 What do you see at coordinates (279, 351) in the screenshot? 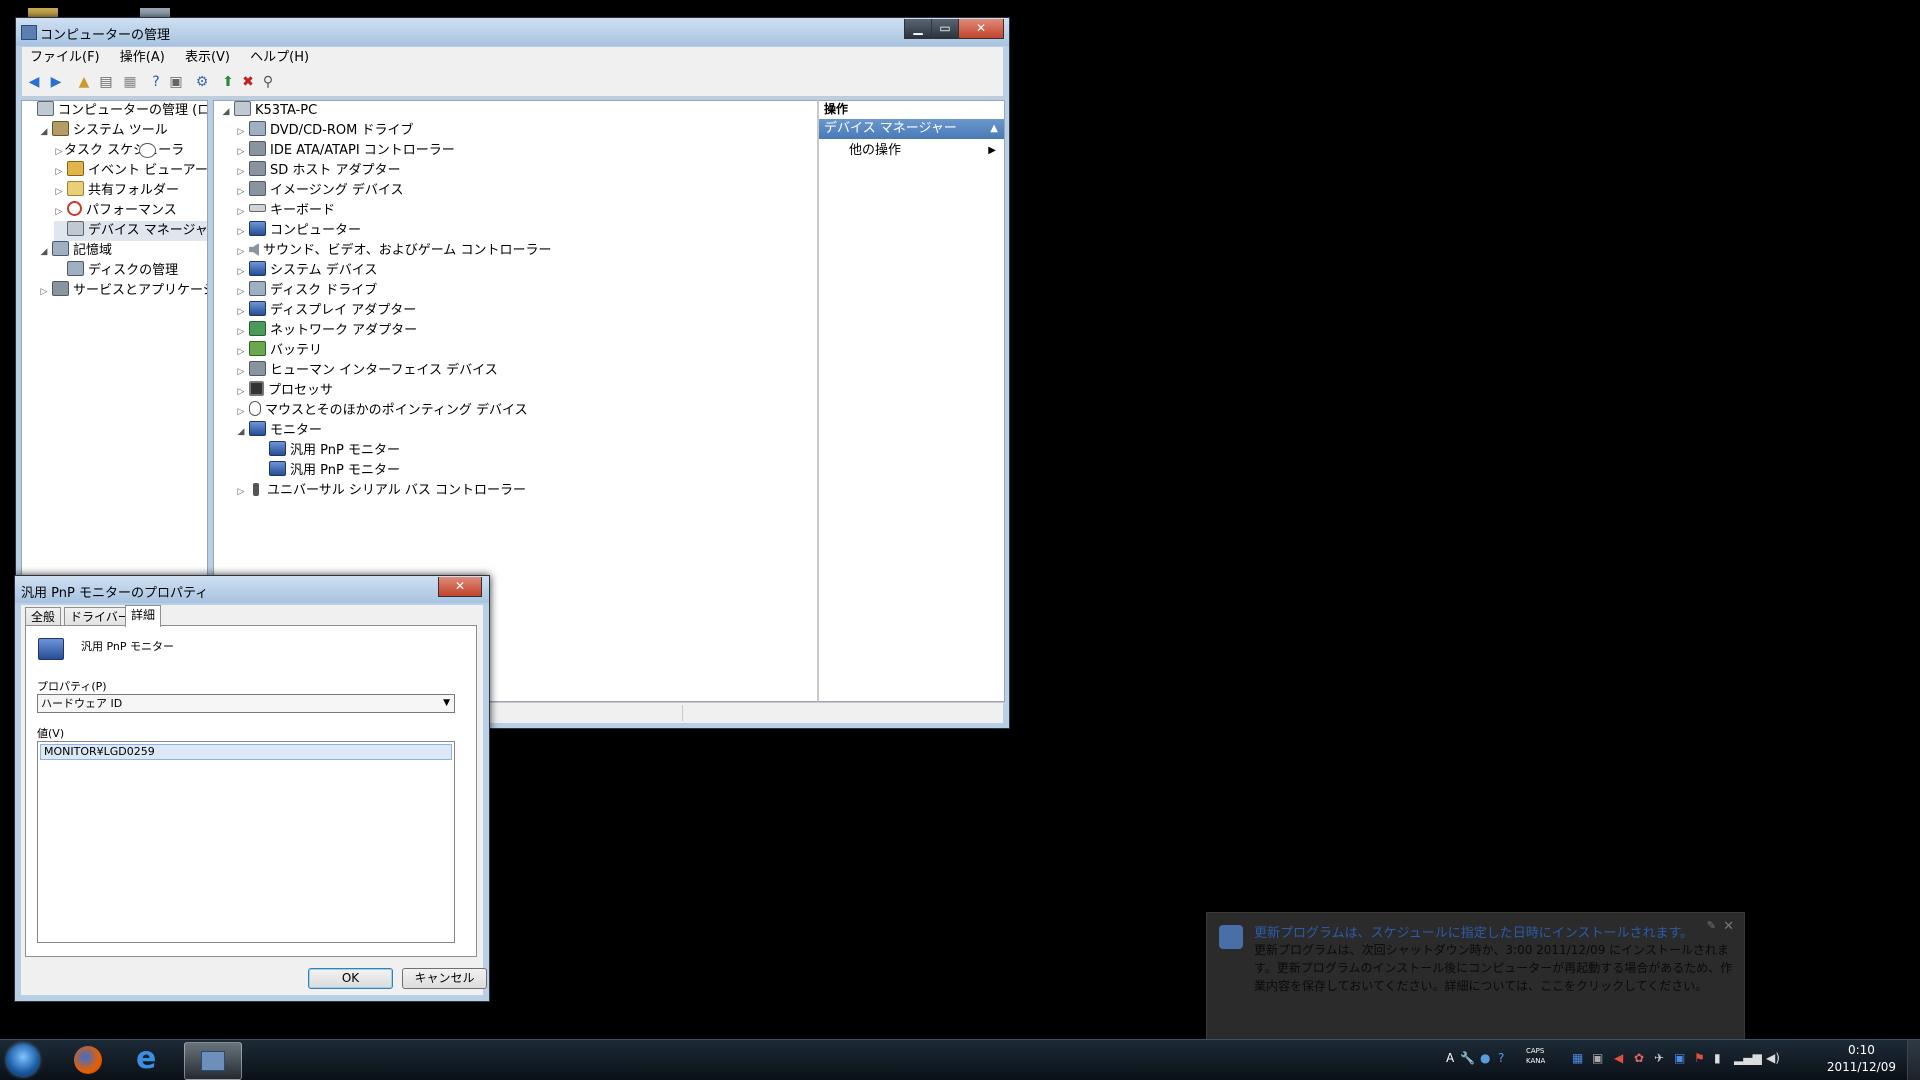
I see `device-category: ▷ バッテリ` at bounding box center [279, 351].